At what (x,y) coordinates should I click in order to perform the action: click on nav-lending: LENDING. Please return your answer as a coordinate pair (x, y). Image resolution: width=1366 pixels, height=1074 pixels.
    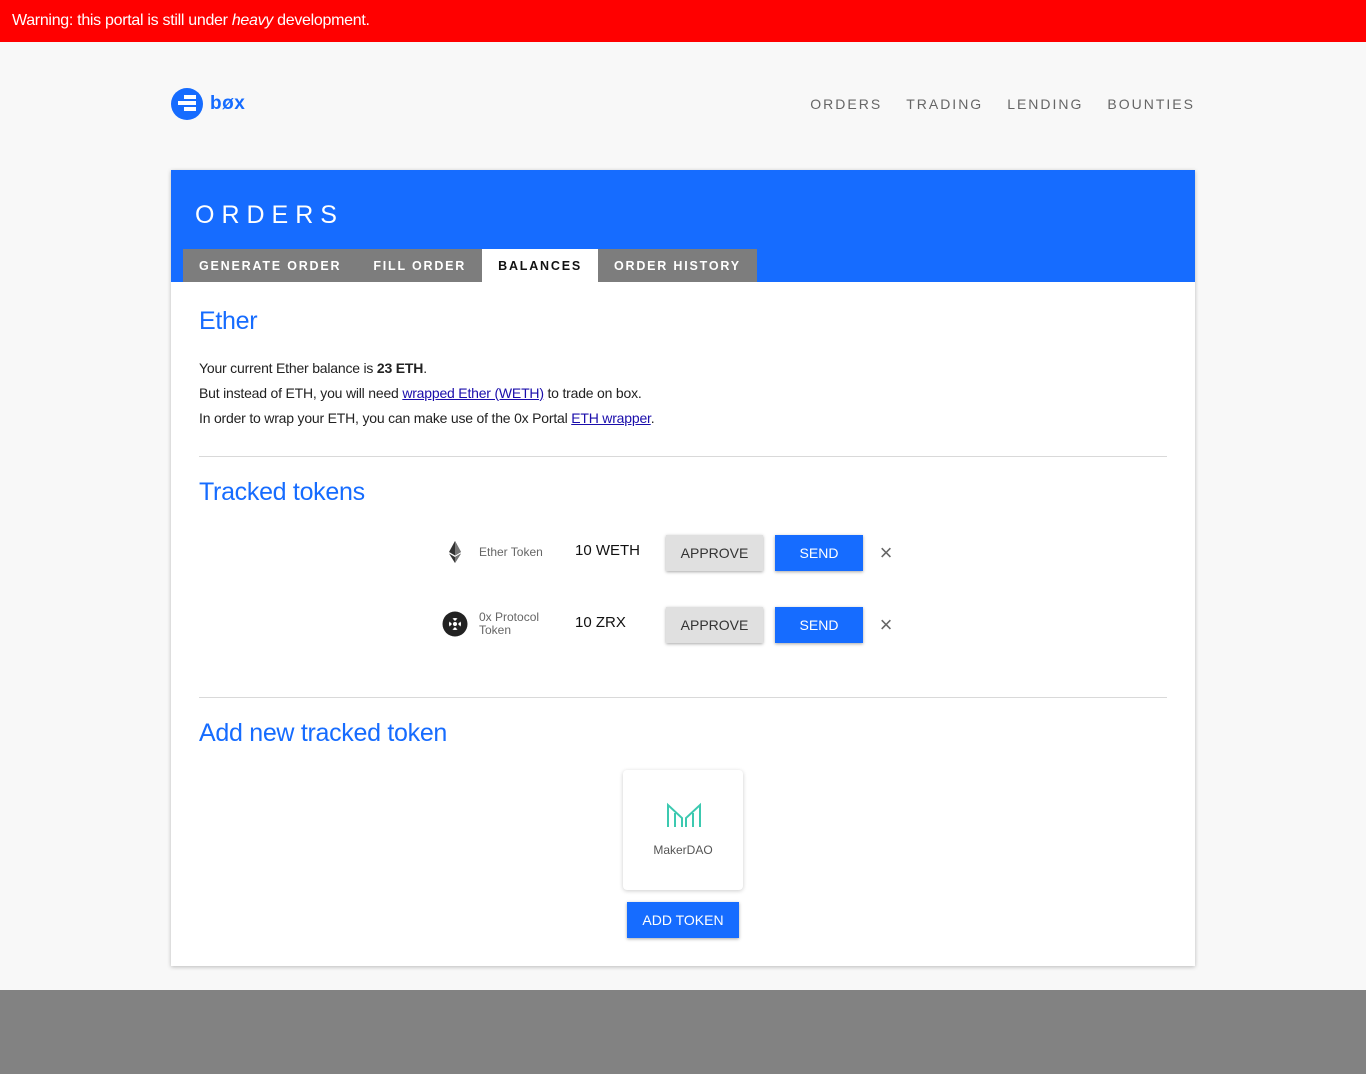
    Looking at the image, I should click on (1045, 104).